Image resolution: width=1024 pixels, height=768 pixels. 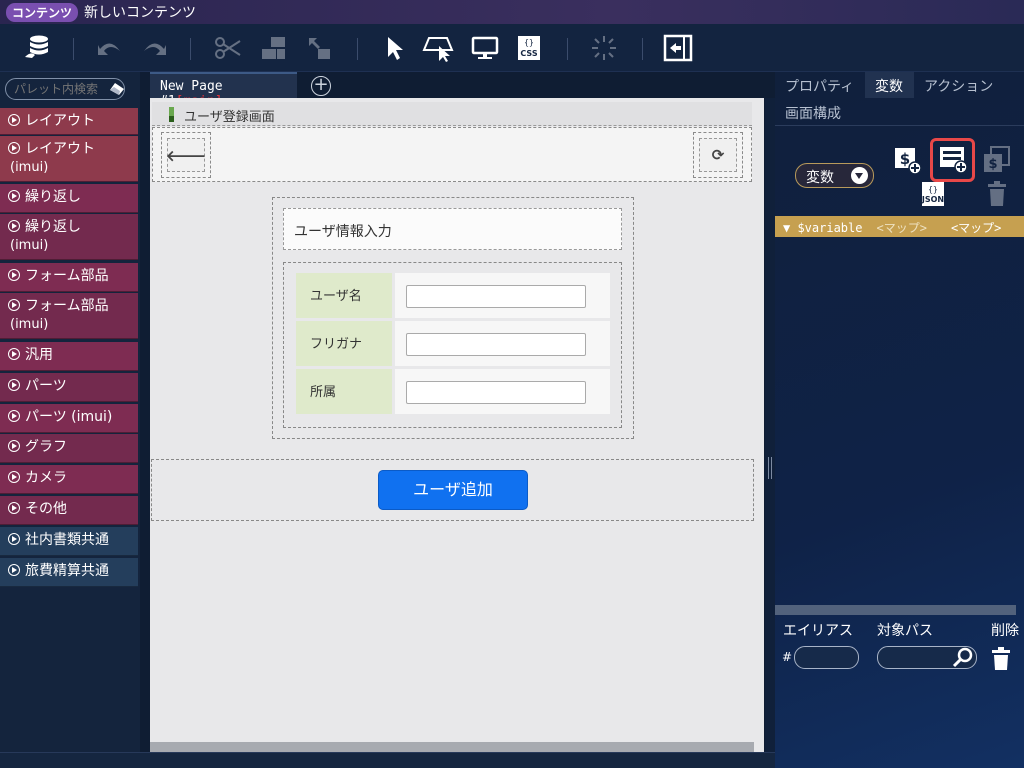 What do you see at coordinates (117, 89) in the screenshot?
I see `eraser-icon` at bounding box center [117, 89].